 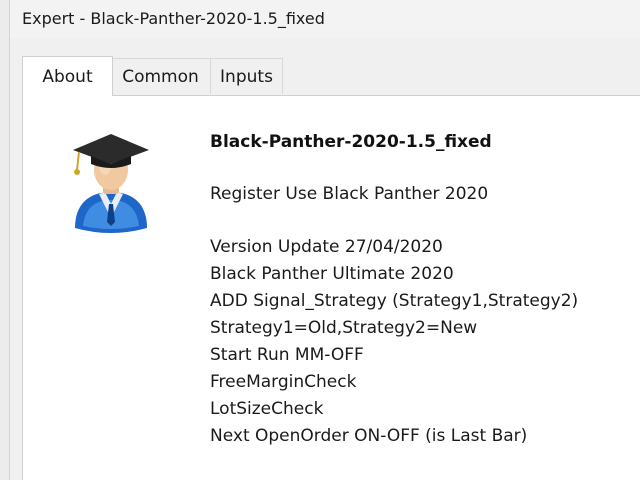 What do you see at coordinates (267, 409) in the screenshot?
I see `description-line: LotSizeCheck` at bounding box center [267, 409].